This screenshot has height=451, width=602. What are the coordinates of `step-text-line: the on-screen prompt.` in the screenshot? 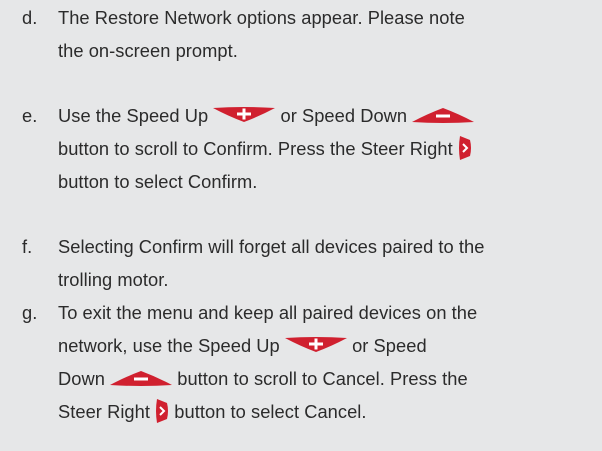 It's located at (148, 50).